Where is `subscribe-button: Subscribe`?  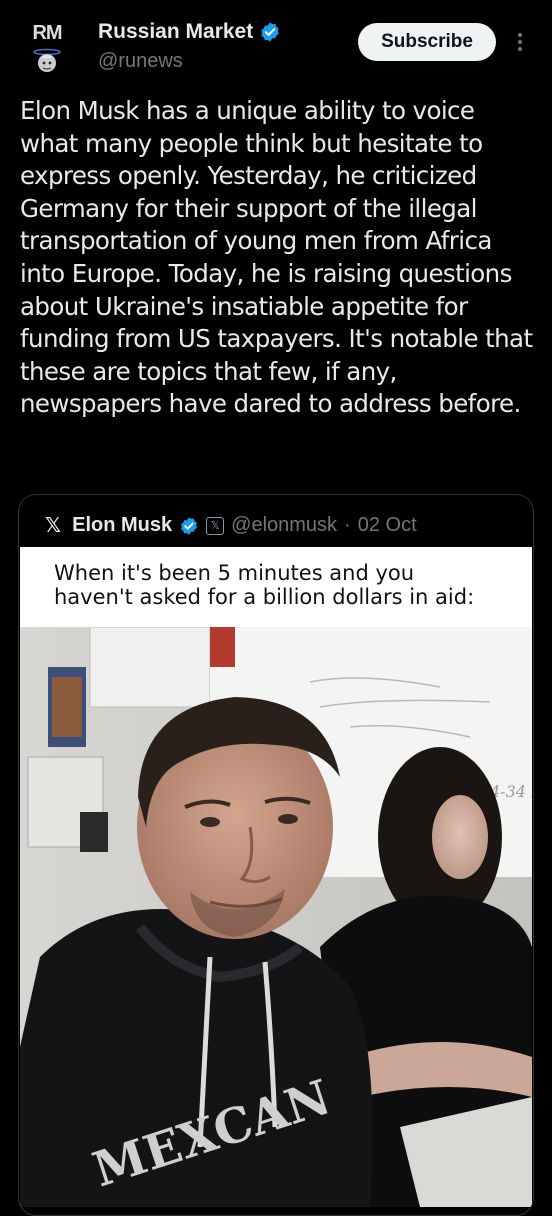 subscribe-button: Subscribe is located at coordinates (427, 42).